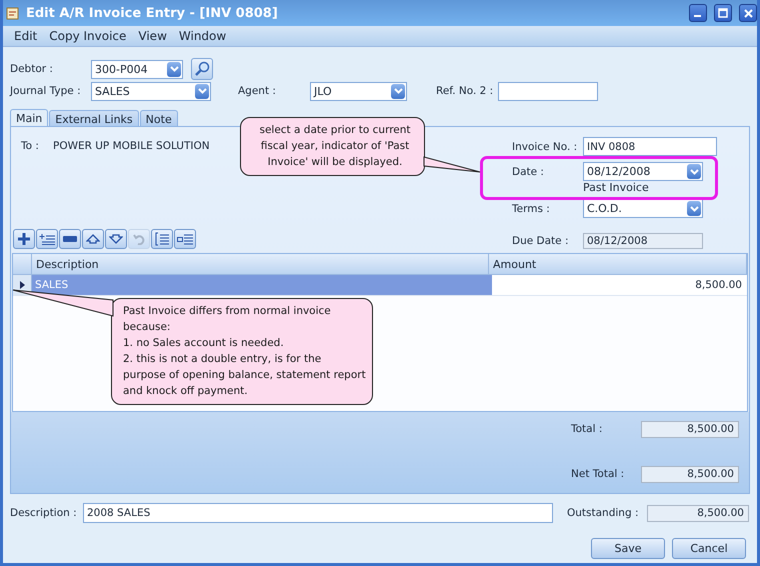 The image size is (760, 566). What do you see at coordinates (698, 13) in the screenshot?
I see `minimize-button` at bounding box center [698, 13].